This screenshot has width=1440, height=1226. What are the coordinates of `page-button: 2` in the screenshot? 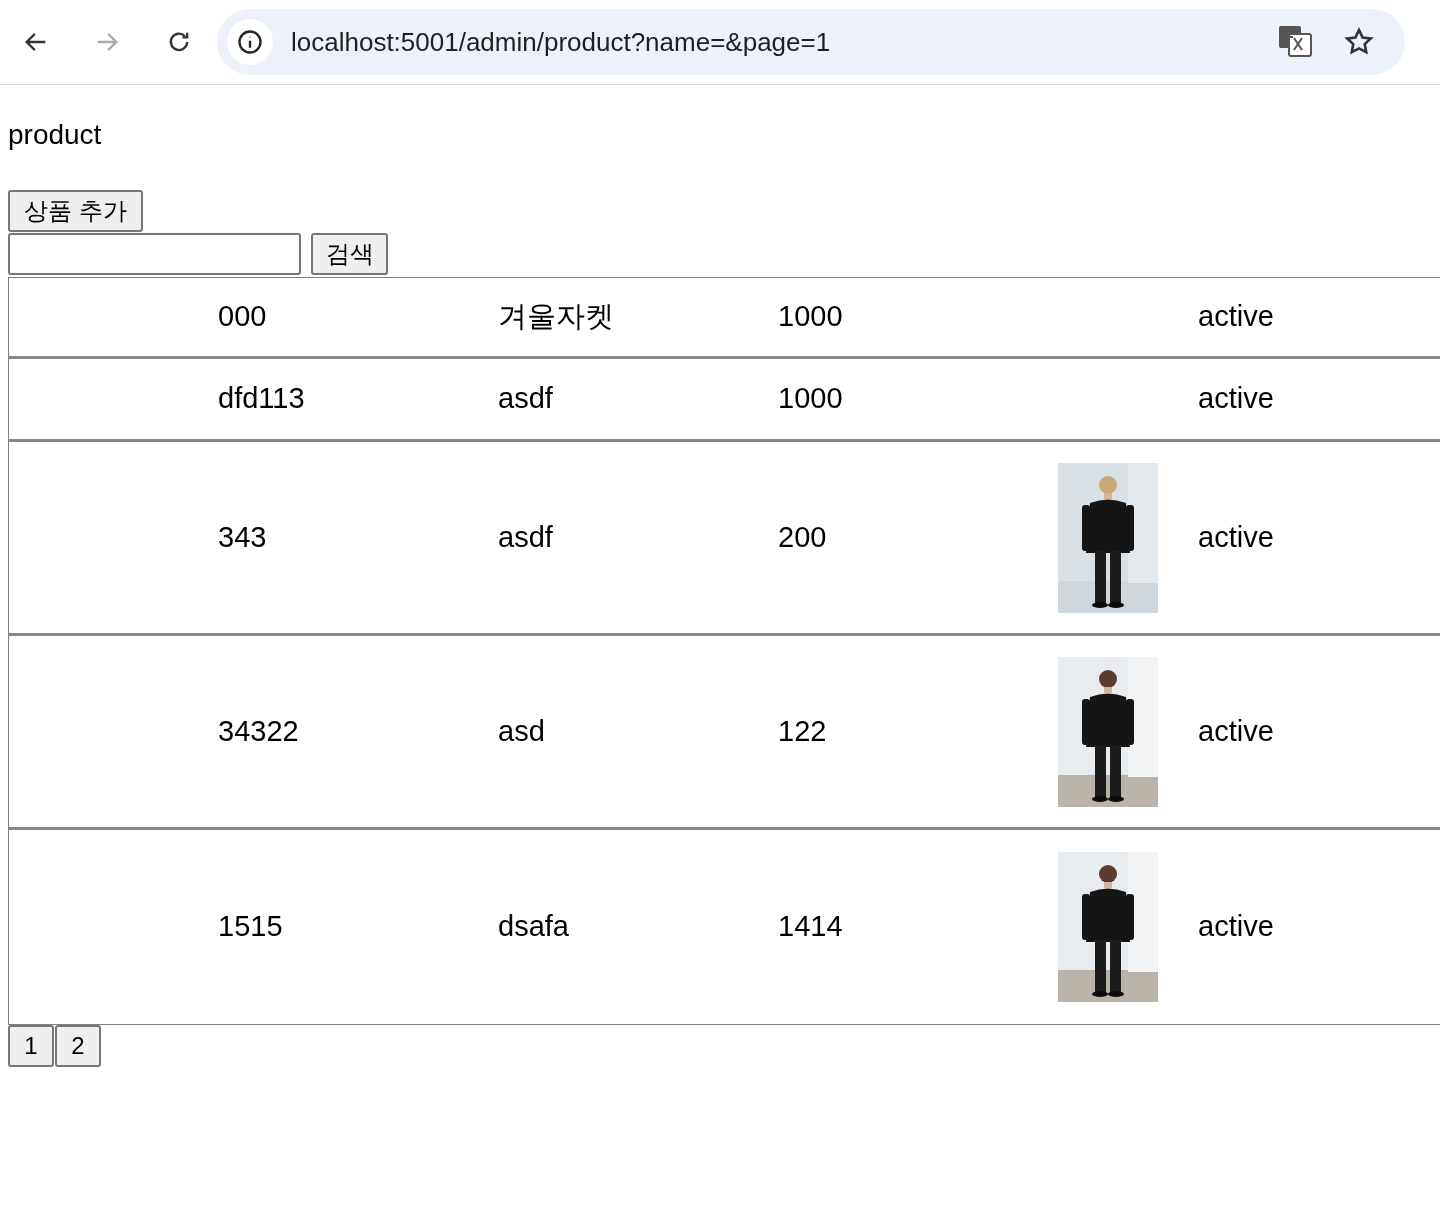 It's located at (78, 1046).